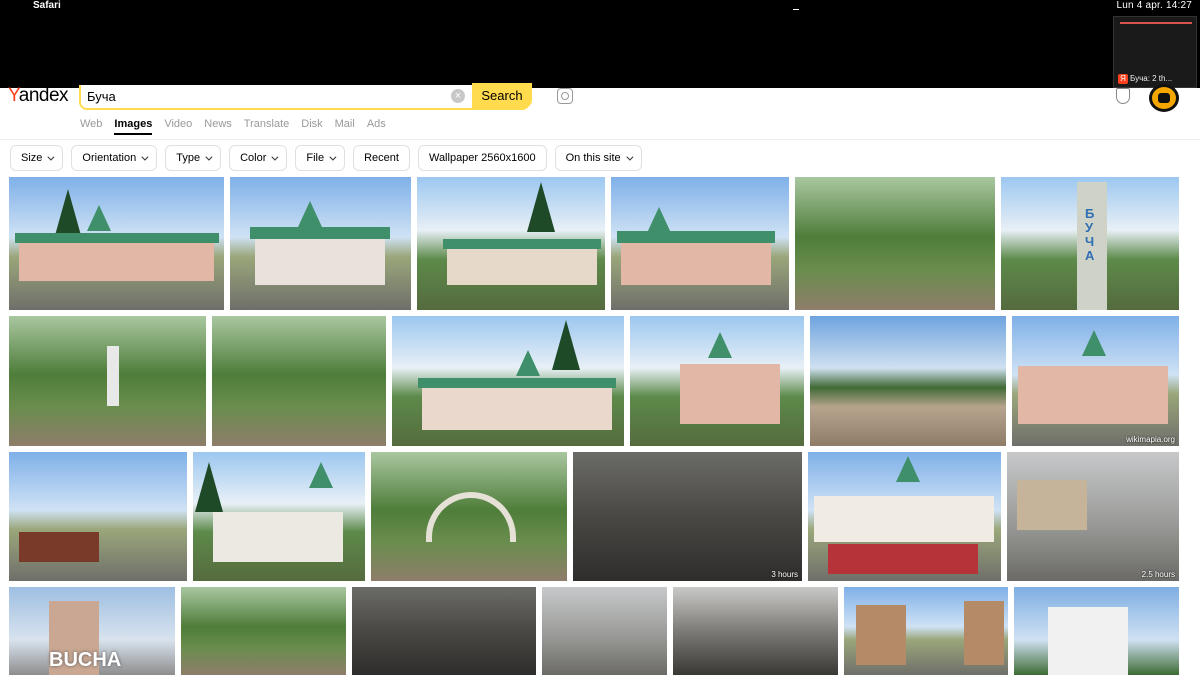 The image size is (1200, 675). Describe the element at coordinates (784, 574) in the screenshot. I see `age-badge: 3 hours` at that location.